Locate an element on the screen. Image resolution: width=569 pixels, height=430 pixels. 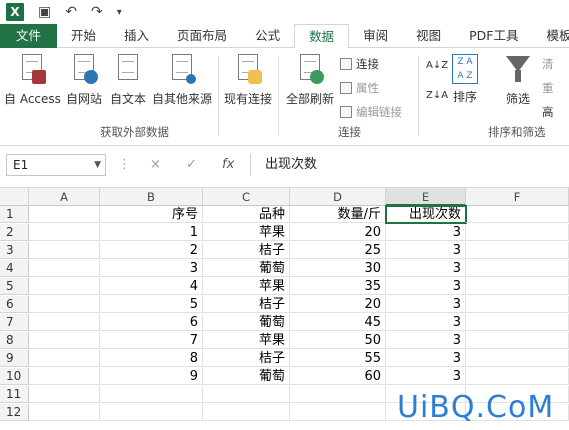
cell-f8 is located at coordinates (517, 340).